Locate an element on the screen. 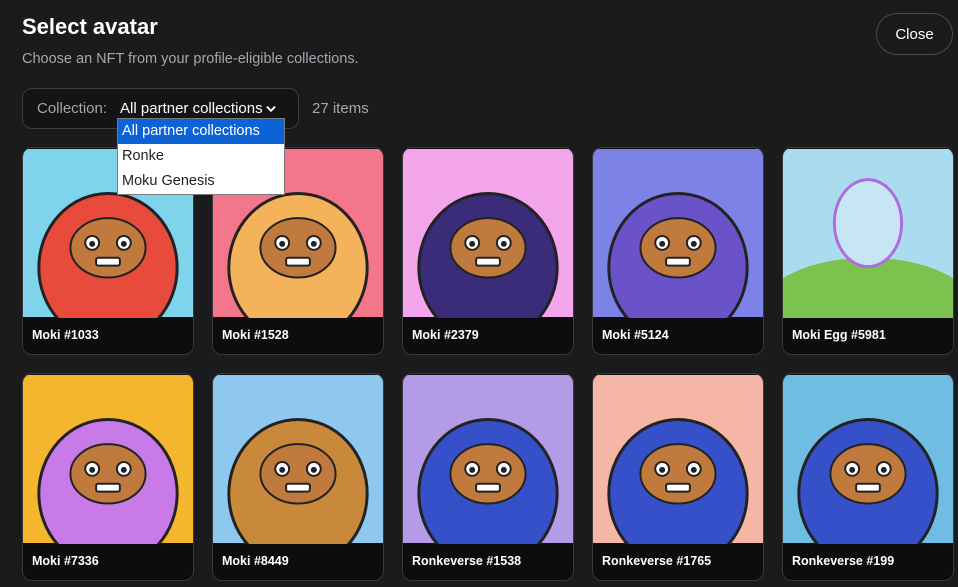 The height and width of the screenshot is (587, 958). chevron-down-icon is located at coordinates (271, 108).